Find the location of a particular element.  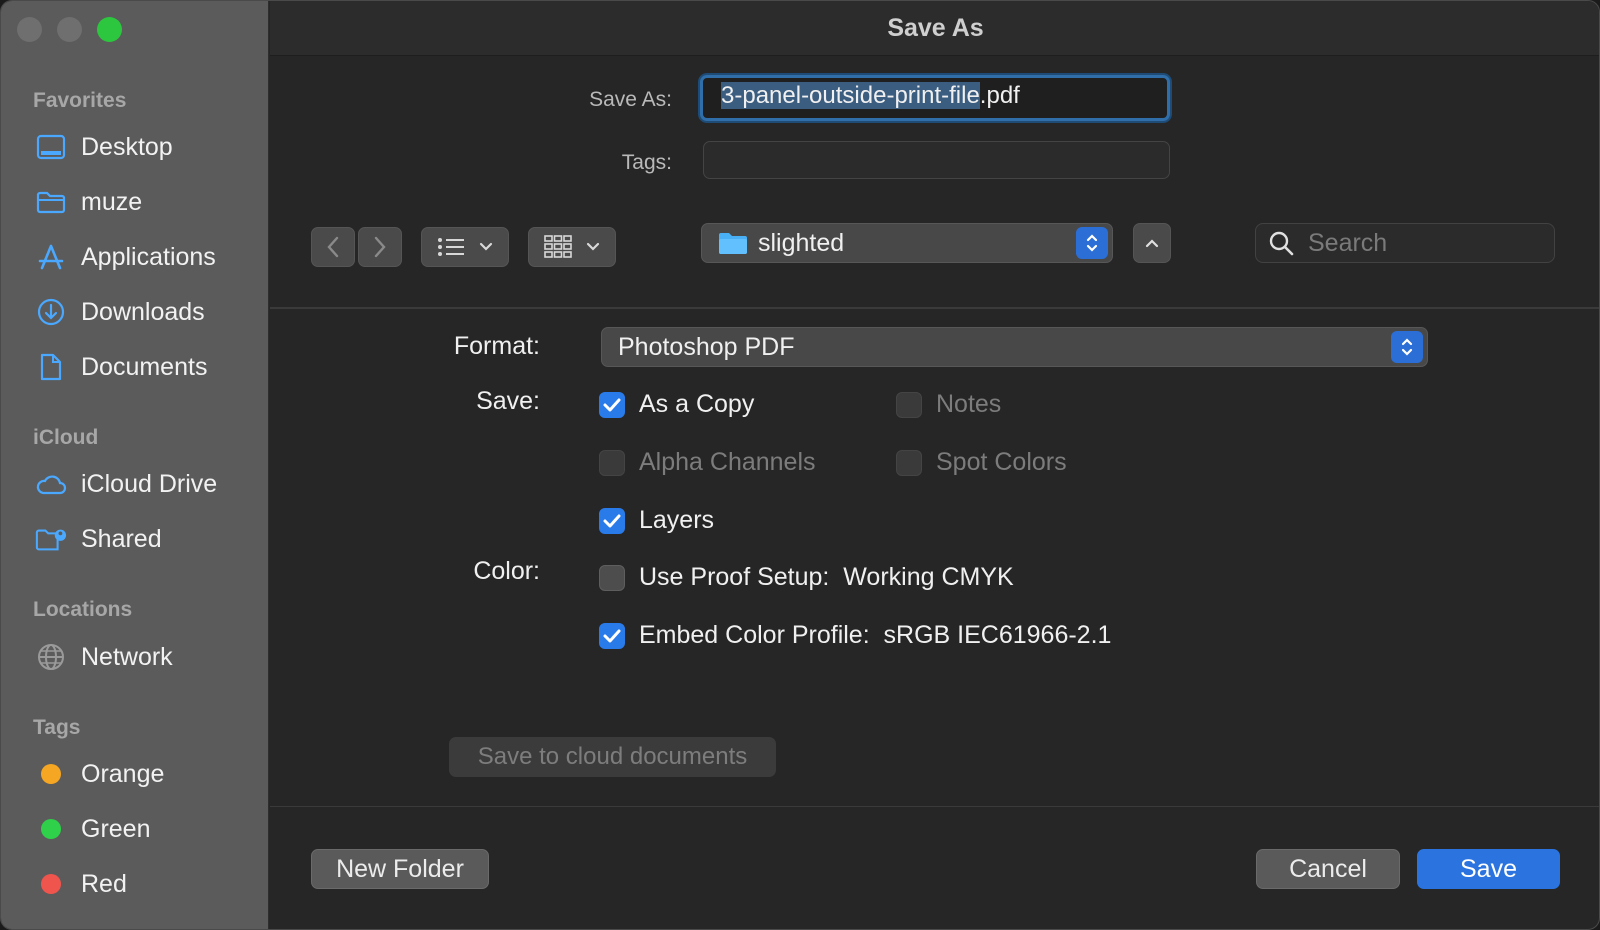

sidebar-item-label: Shared is located at coordinates (121, 538).